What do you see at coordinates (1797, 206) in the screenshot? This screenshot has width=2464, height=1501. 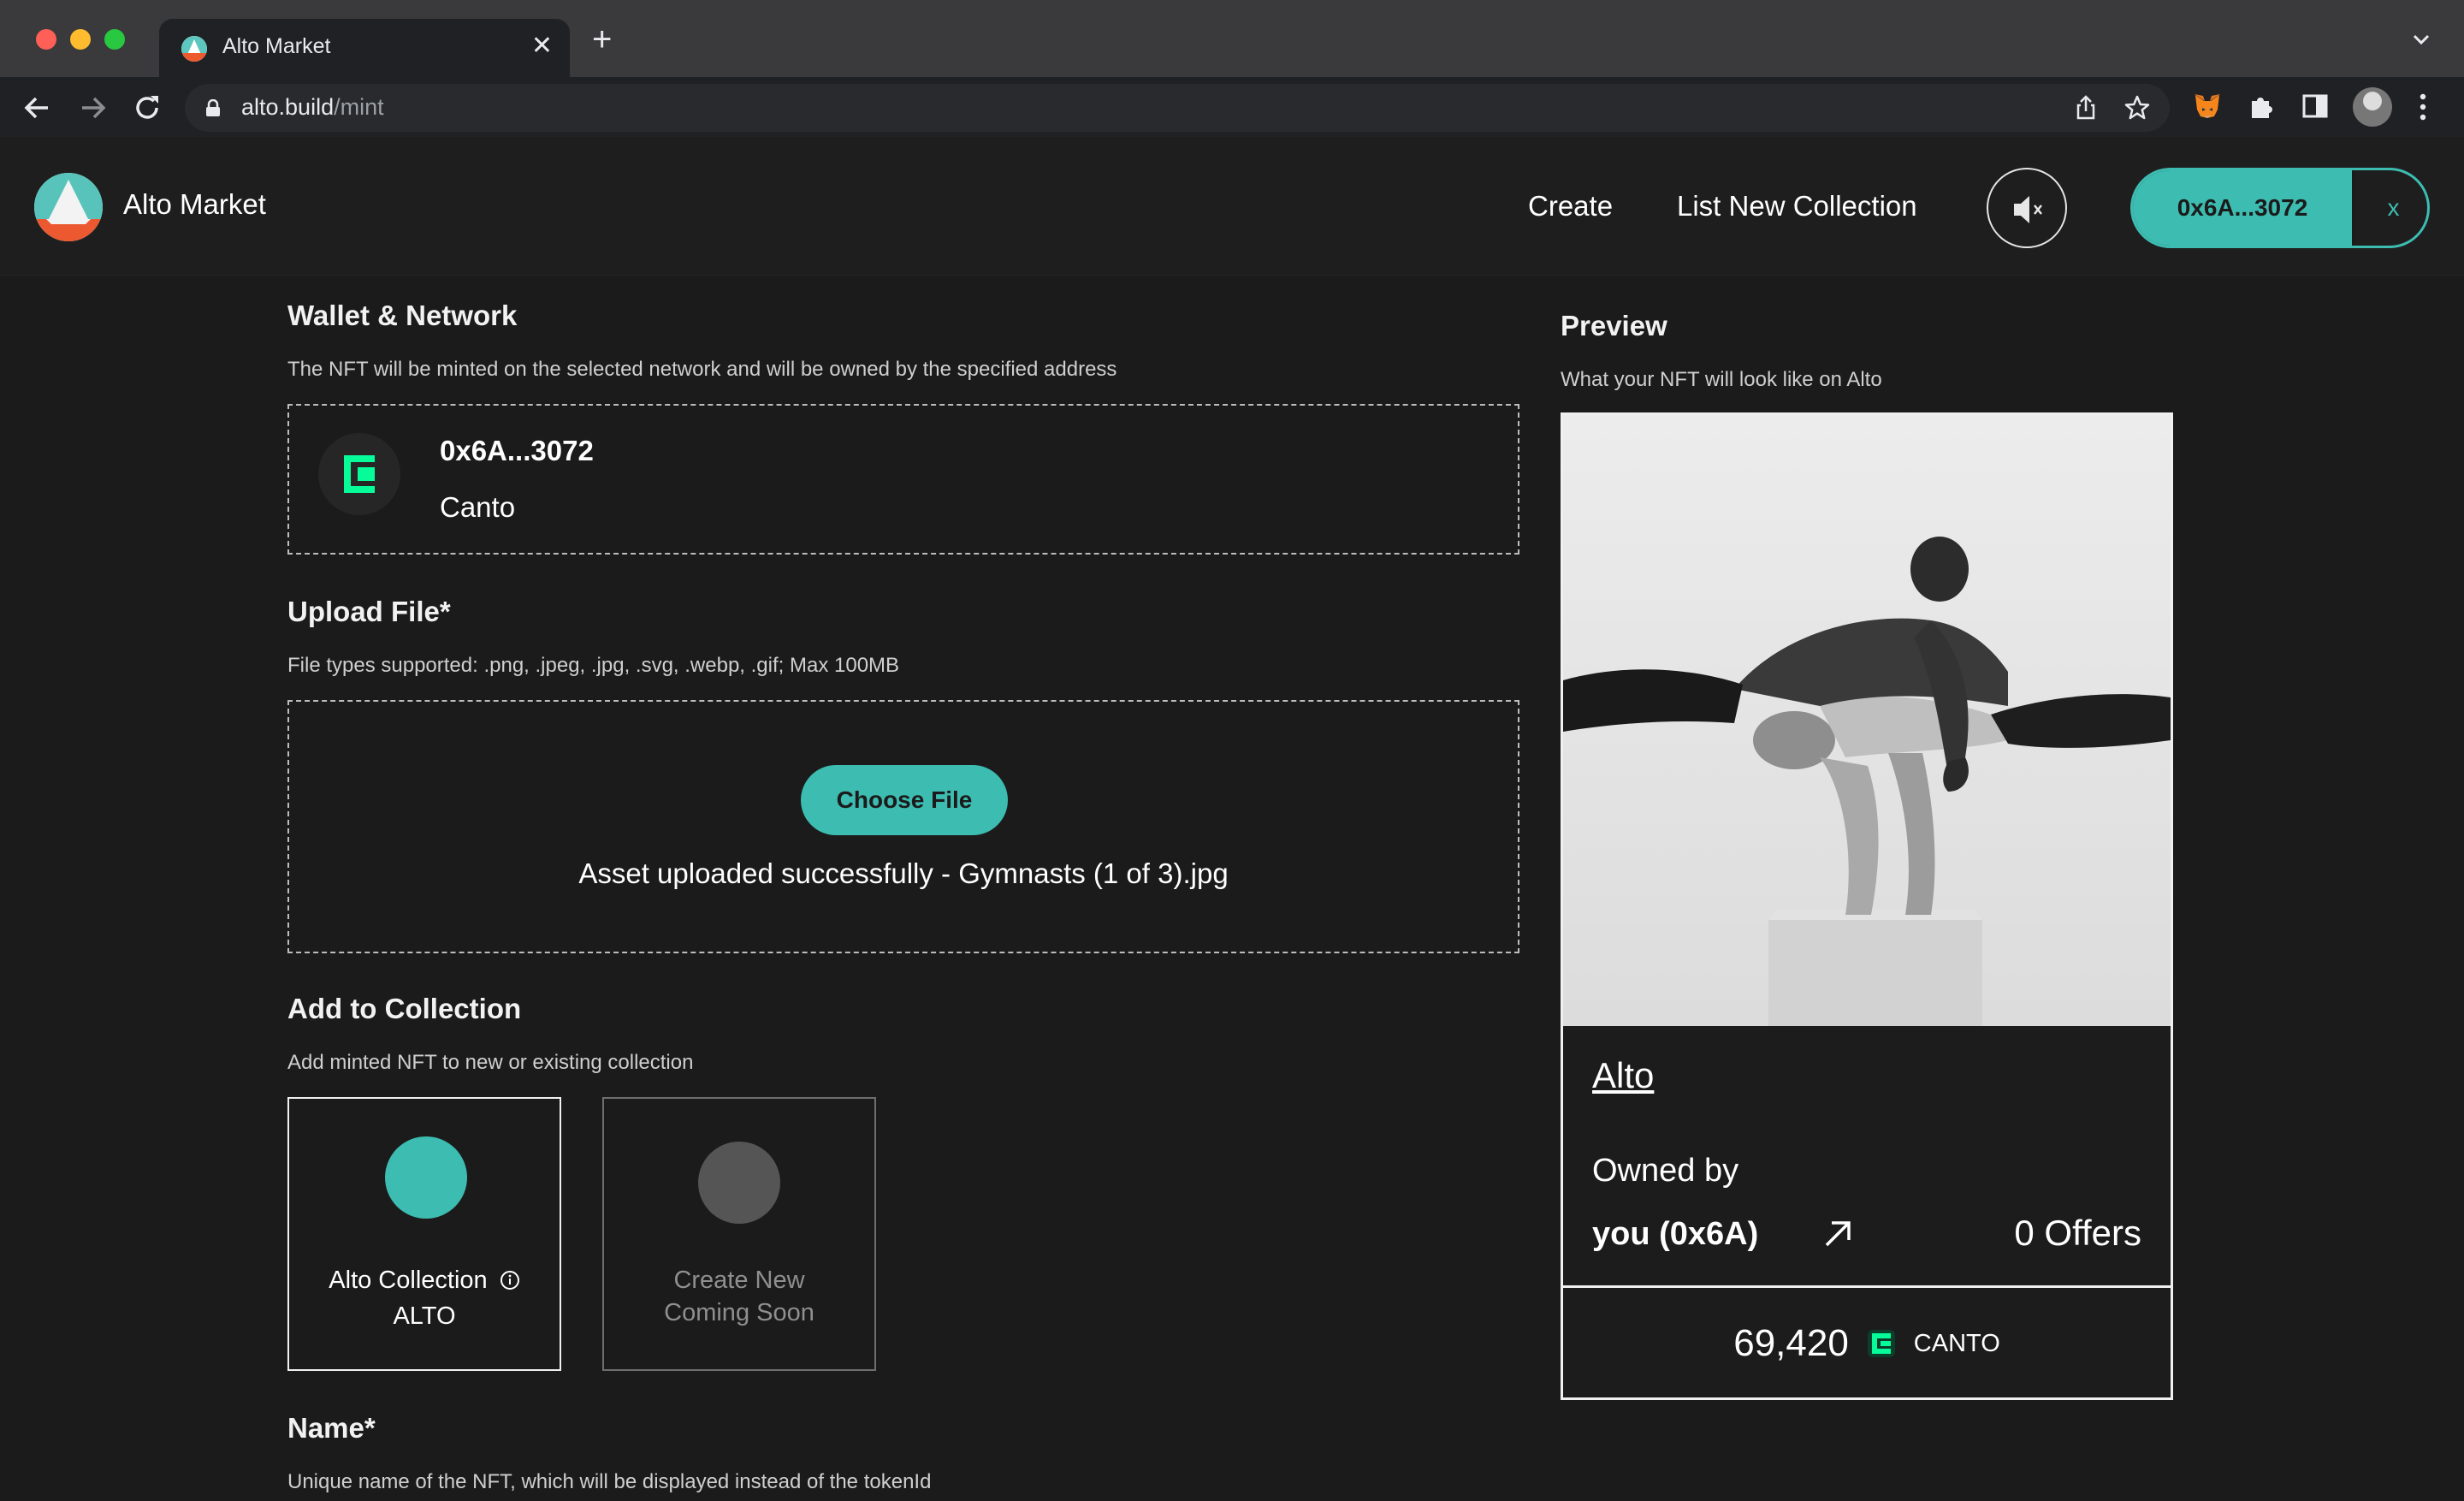 I see `nav-list-new-collection-link: List New Collection` at bounding box center [1797, 206].